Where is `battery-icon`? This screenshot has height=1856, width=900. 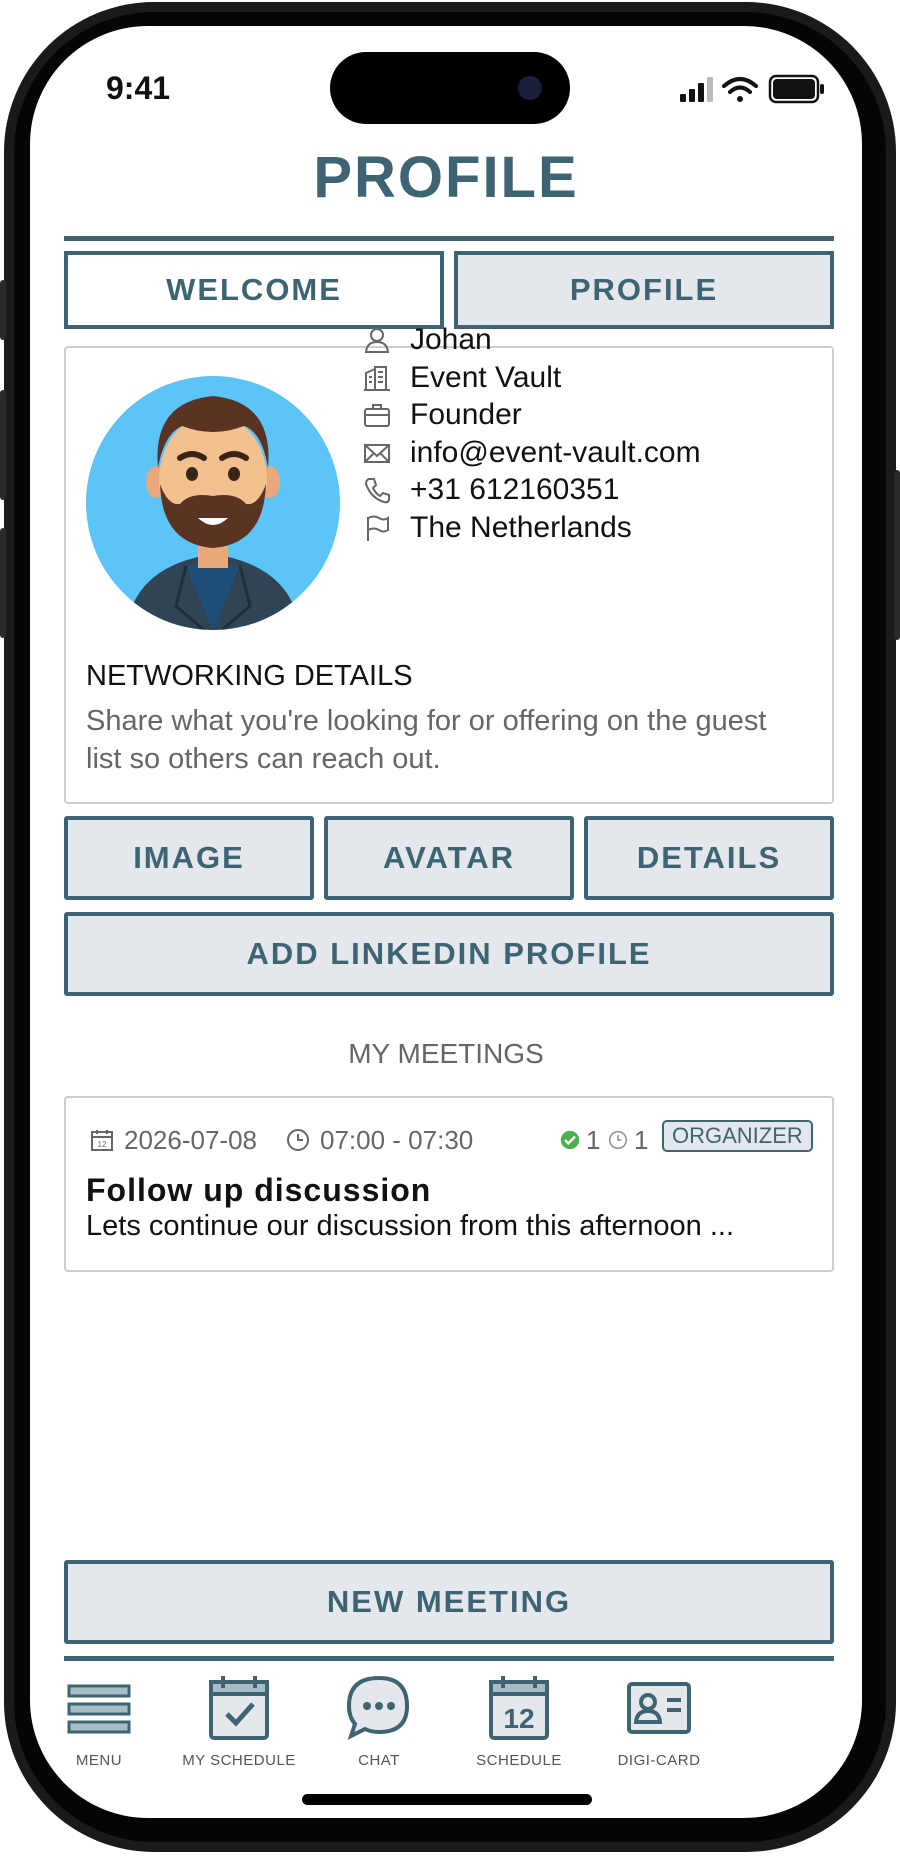
battery-icon is located at coordinates (796, 89).